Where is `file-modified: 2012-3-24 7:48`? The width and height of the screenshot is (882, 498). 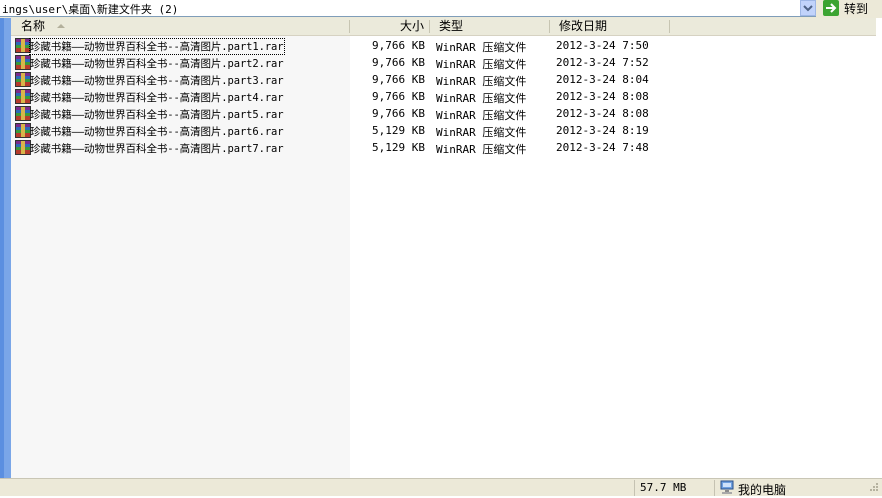 file-modified: 2012-3-24 7:48 is located at coordinates (602, 147).